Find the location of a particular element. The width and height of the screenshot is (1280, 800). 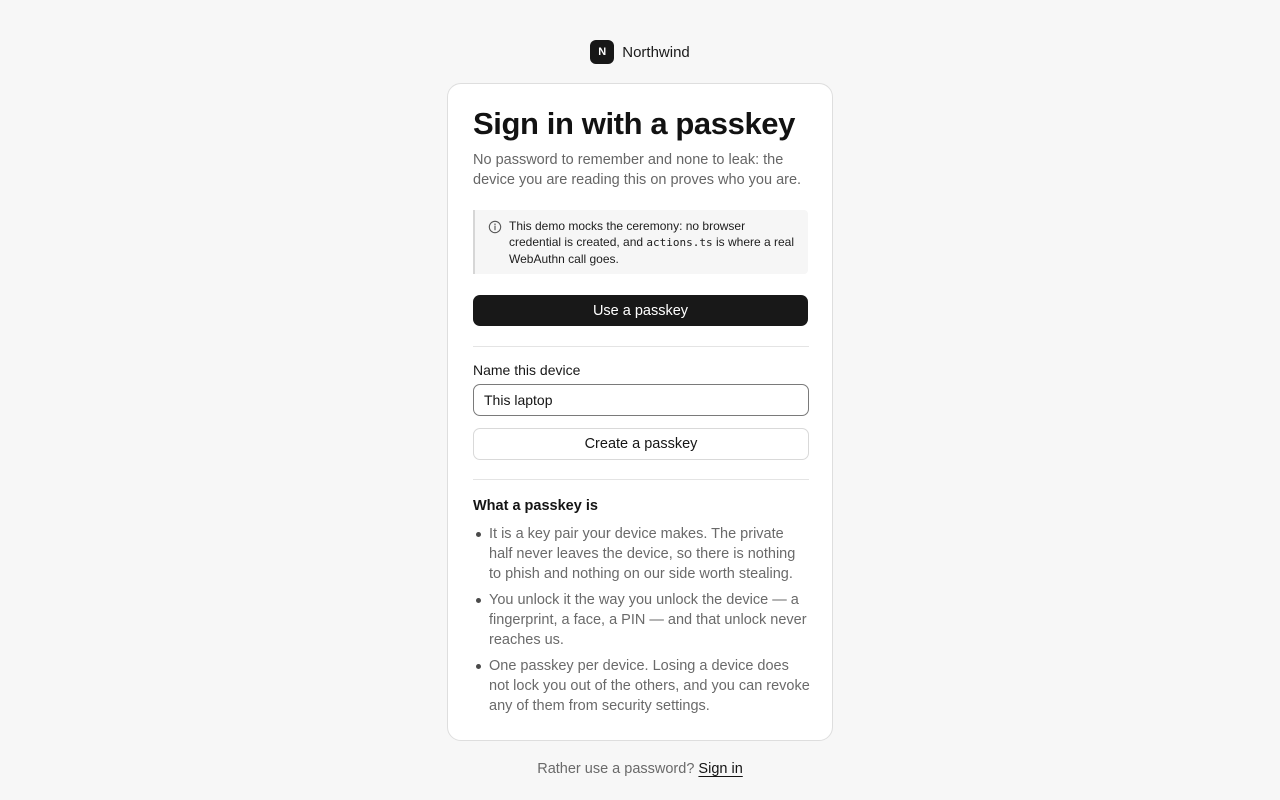

page-title: Sign in with a passkey is located at coordinates (634, 123).